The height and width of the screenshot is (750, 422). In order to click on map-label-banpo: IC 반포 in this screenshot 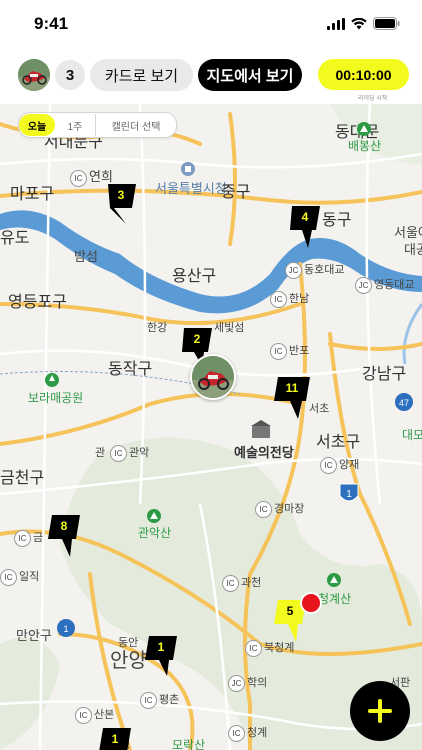, I will do `click(289, 351)`.